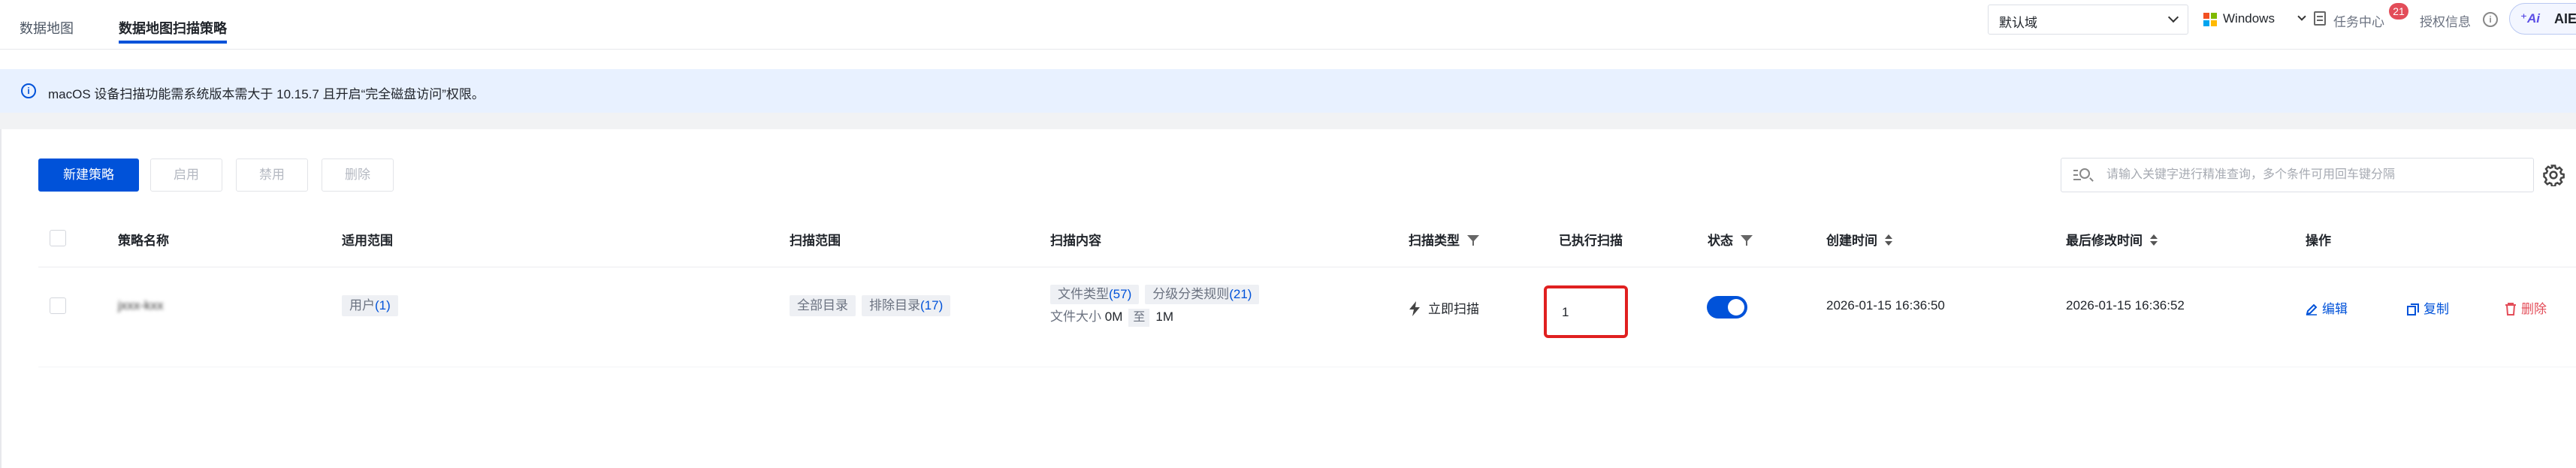  I want to click on col-header-created-label: 创建时间, so click(1851, 241).